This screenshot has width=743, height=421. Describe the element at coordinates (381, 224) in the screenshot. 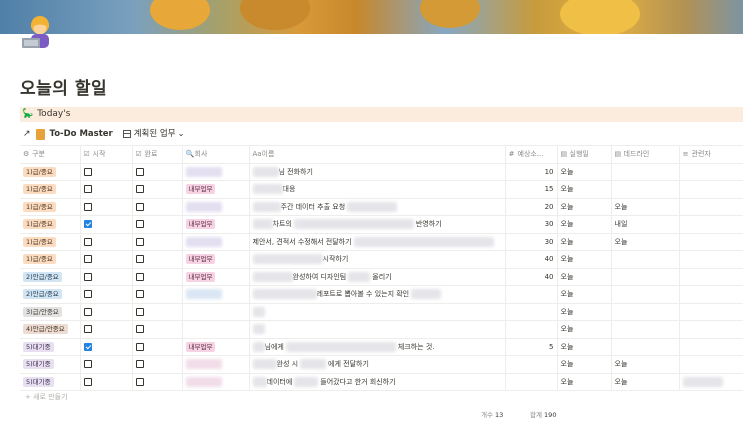

I see `table-row: 1)급/중요 내부업무 차트의 반영하기 30 오늘 내일` at that location.